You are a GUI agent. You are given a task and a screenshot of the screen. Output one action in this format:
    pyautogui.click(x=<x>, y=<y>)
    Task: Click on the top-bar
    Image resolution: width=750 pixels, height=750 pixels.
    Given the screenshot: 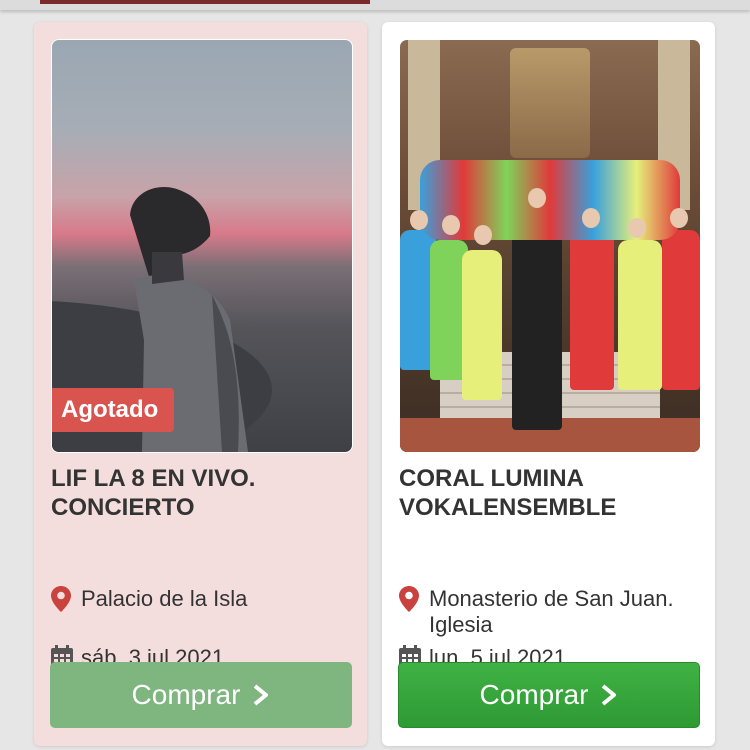 What is the action you would take?
    pyautogui.click(x=375, y=5)
    